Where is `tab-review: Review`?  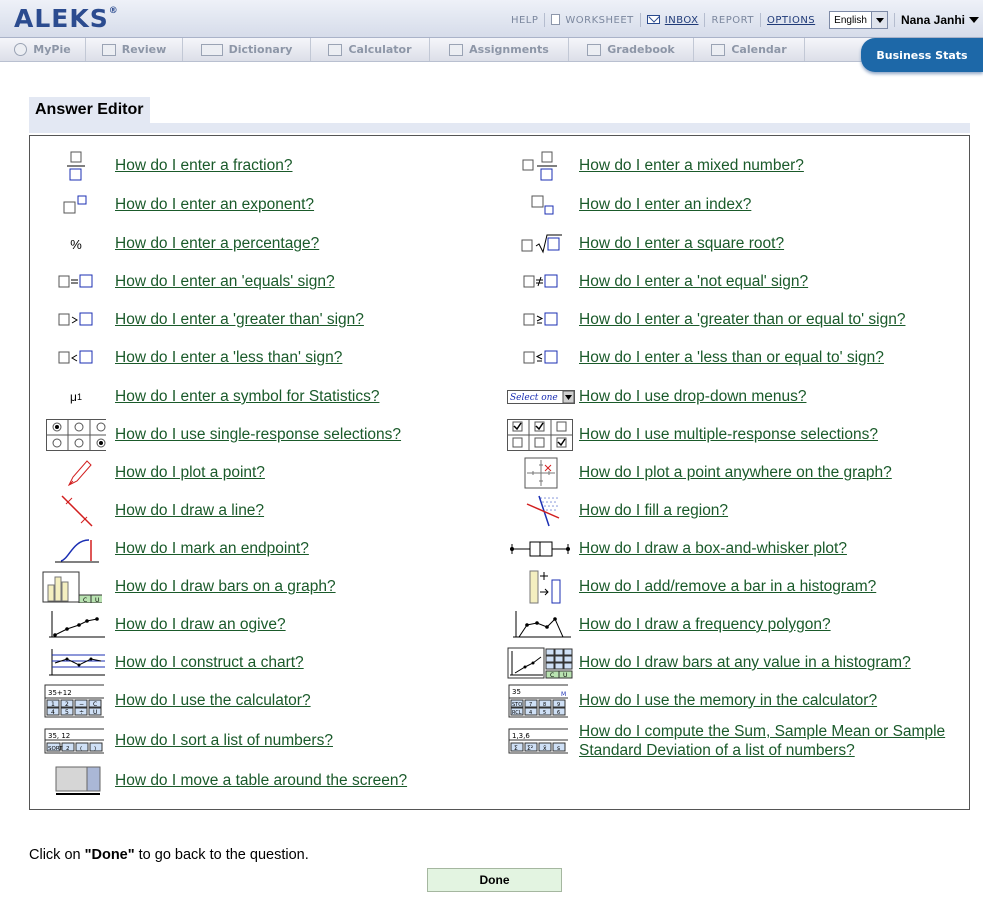
tab-review: Review is located at coordinates (134, 49).